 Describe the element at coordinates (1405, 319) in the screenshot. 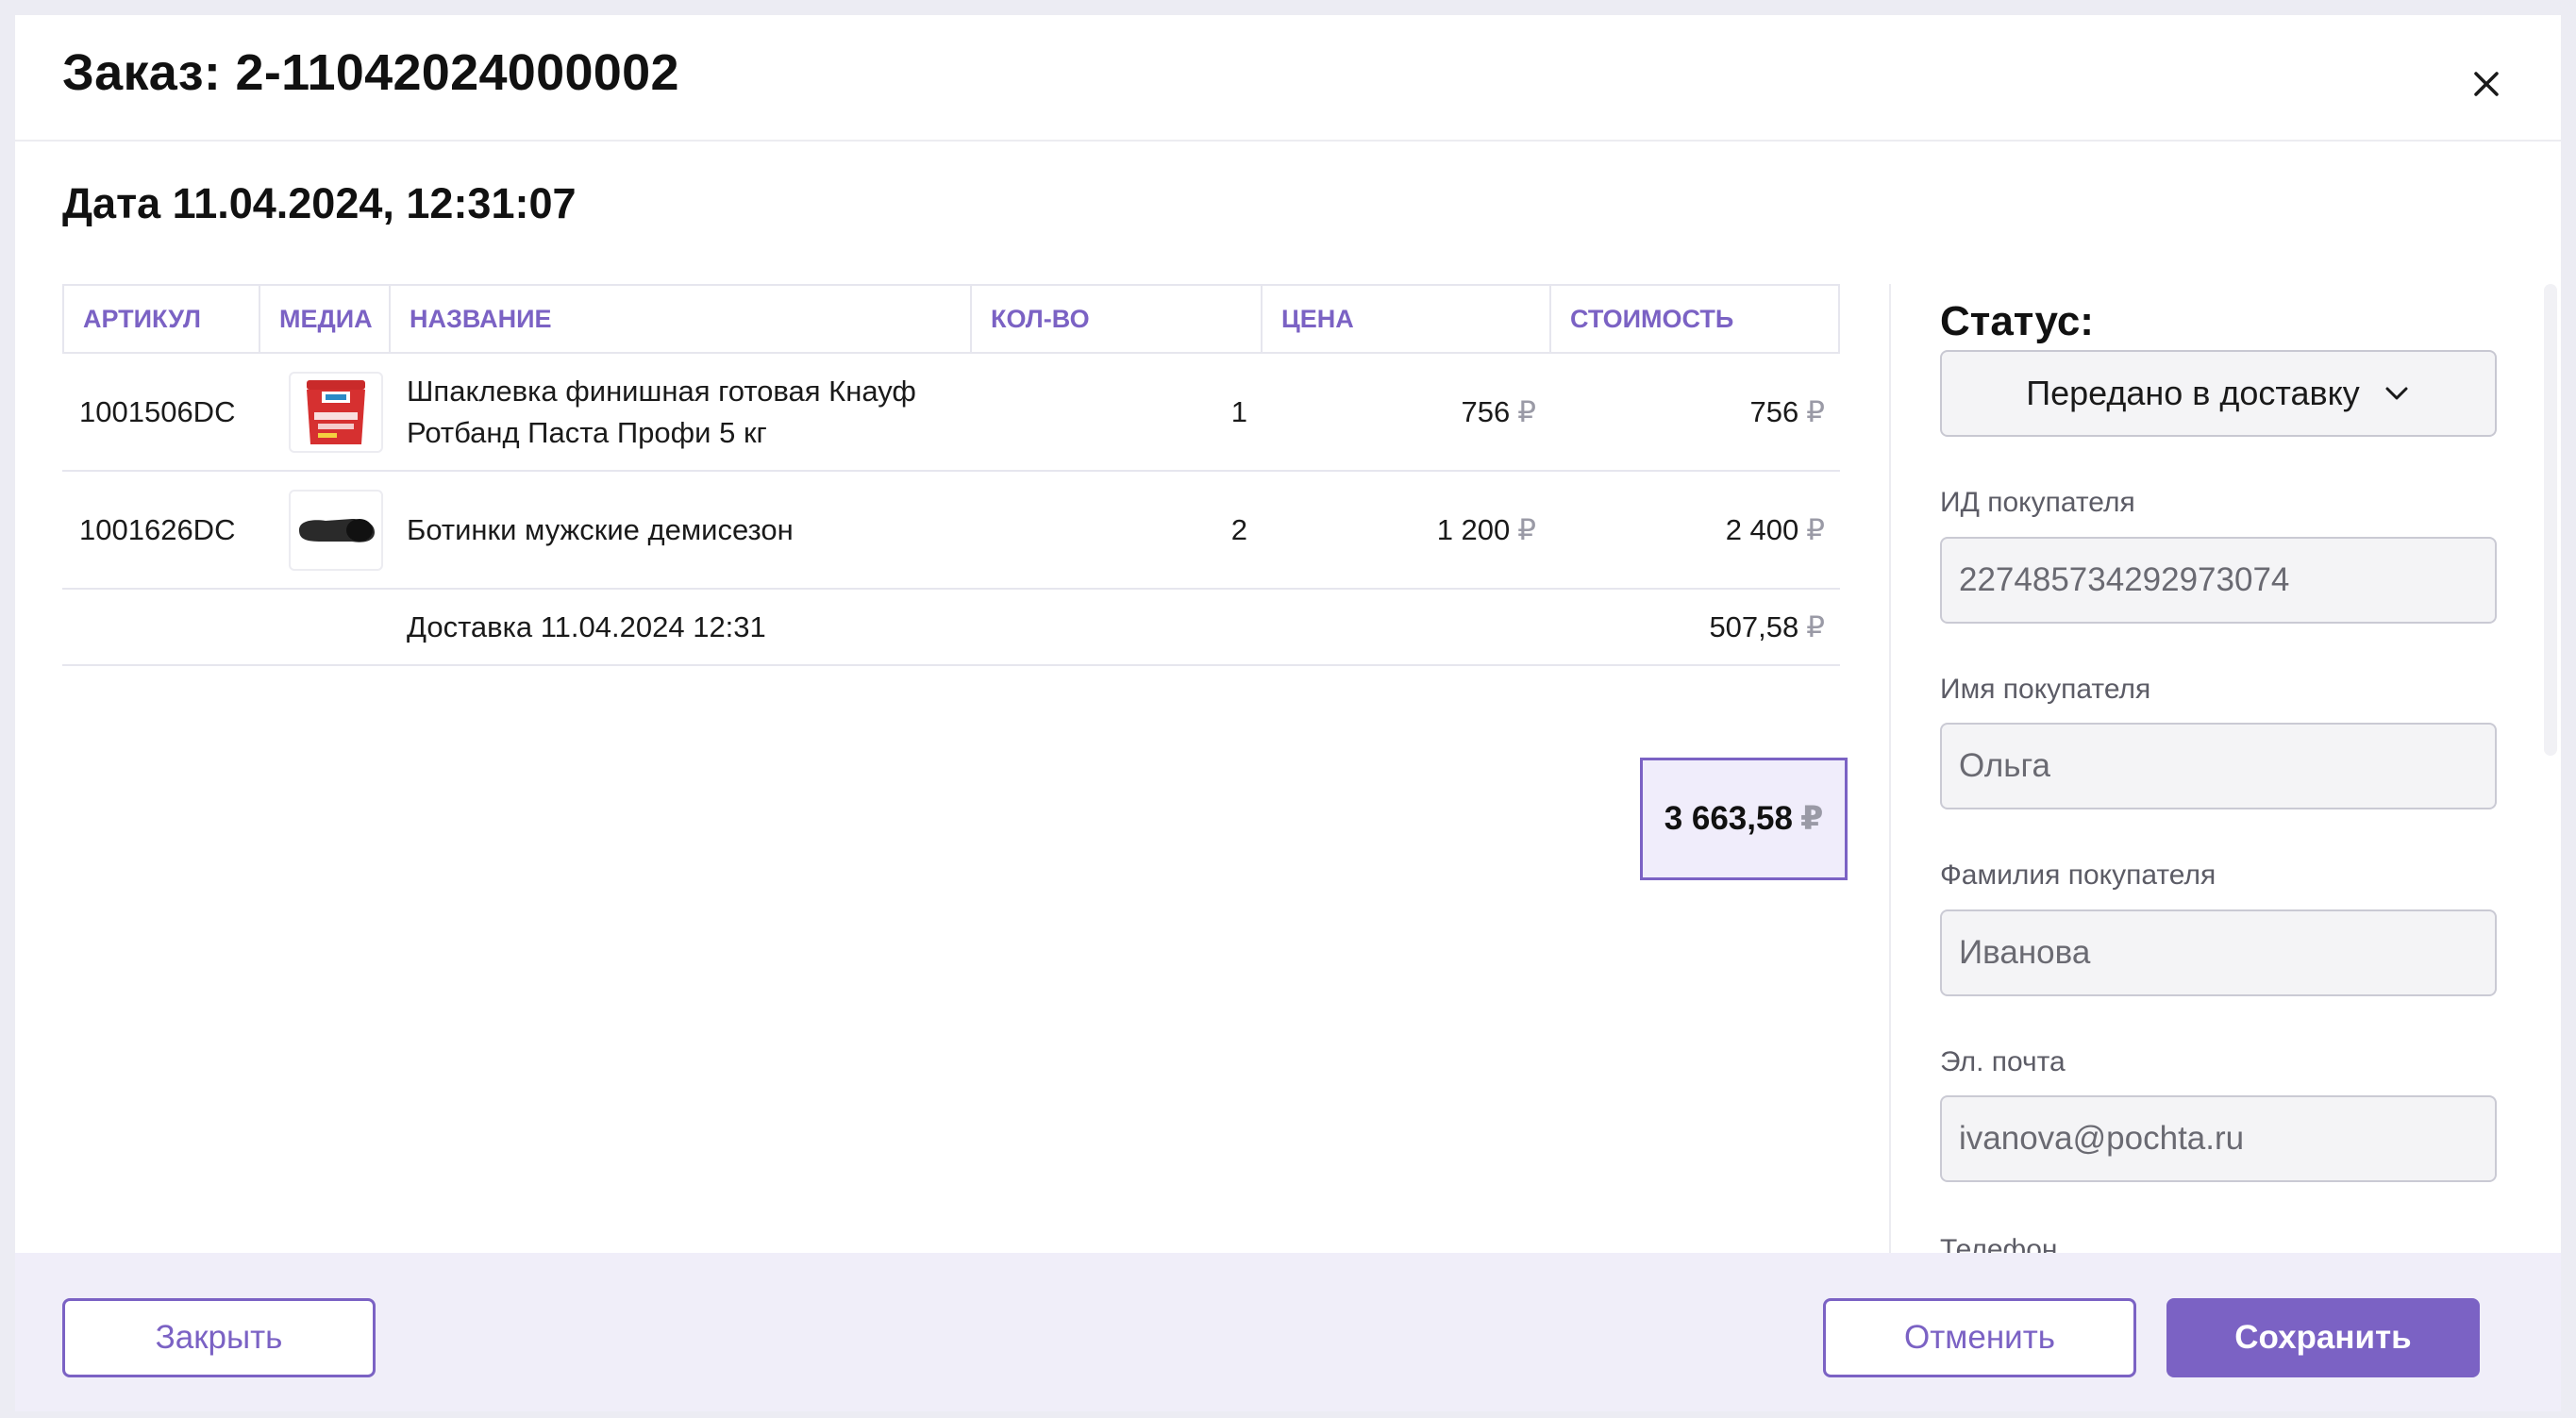

I see `column-header-price: ЦЕНА` at that location.